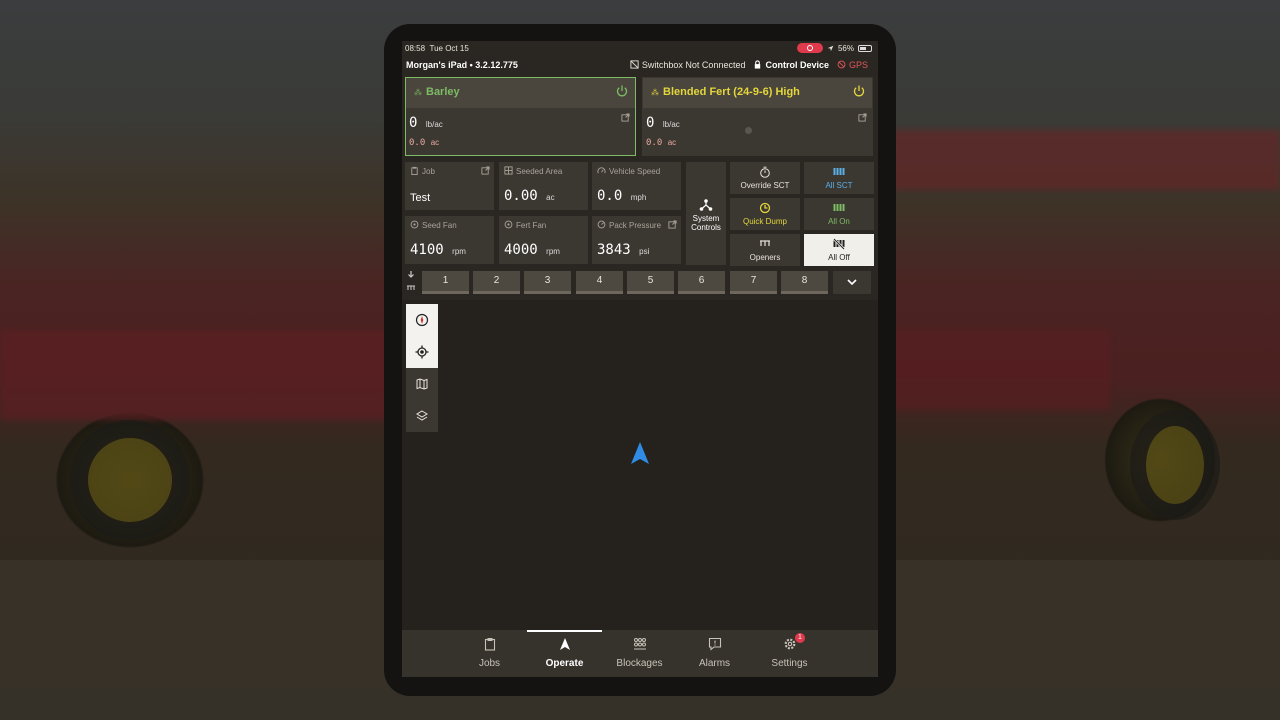  Describe the element at coordinates (758, 64) in the screenshot. I see `lock-icon` at that location.